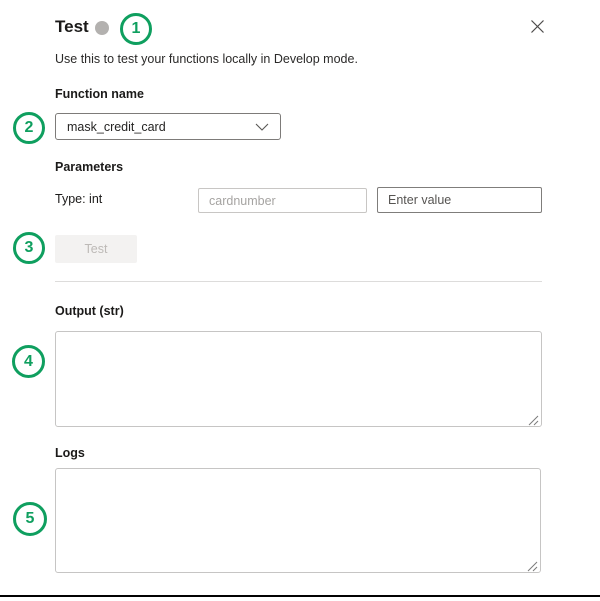 The width and height of the screenshot is (600, 601). What do you see at coordinates (282, 200) in the screenshot?
I see `parameter-name-input` at bounding box center [282, 200].